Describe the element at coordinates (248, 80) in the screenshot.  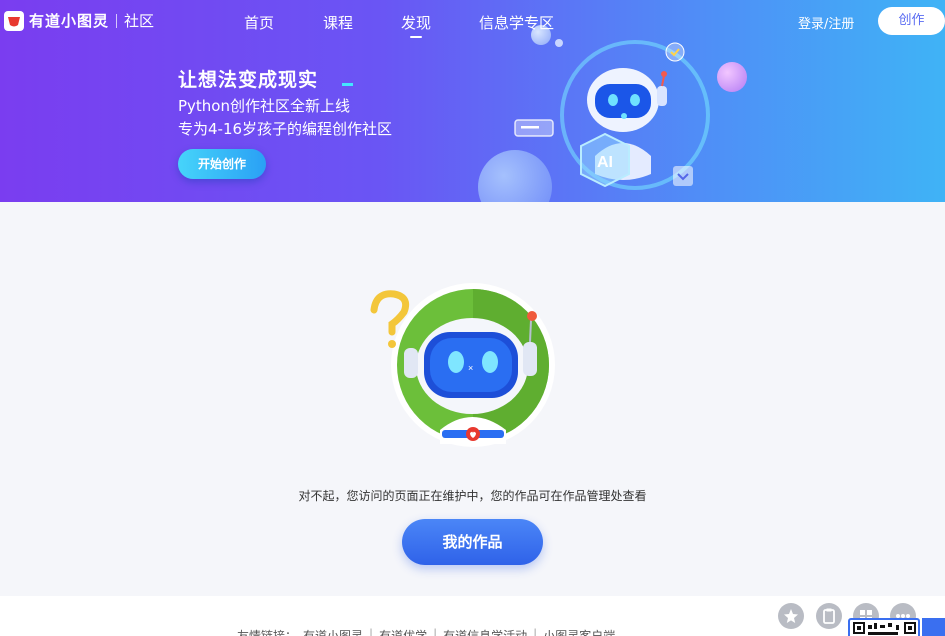
I see `banner-title: 让想法变成现实` at that location.